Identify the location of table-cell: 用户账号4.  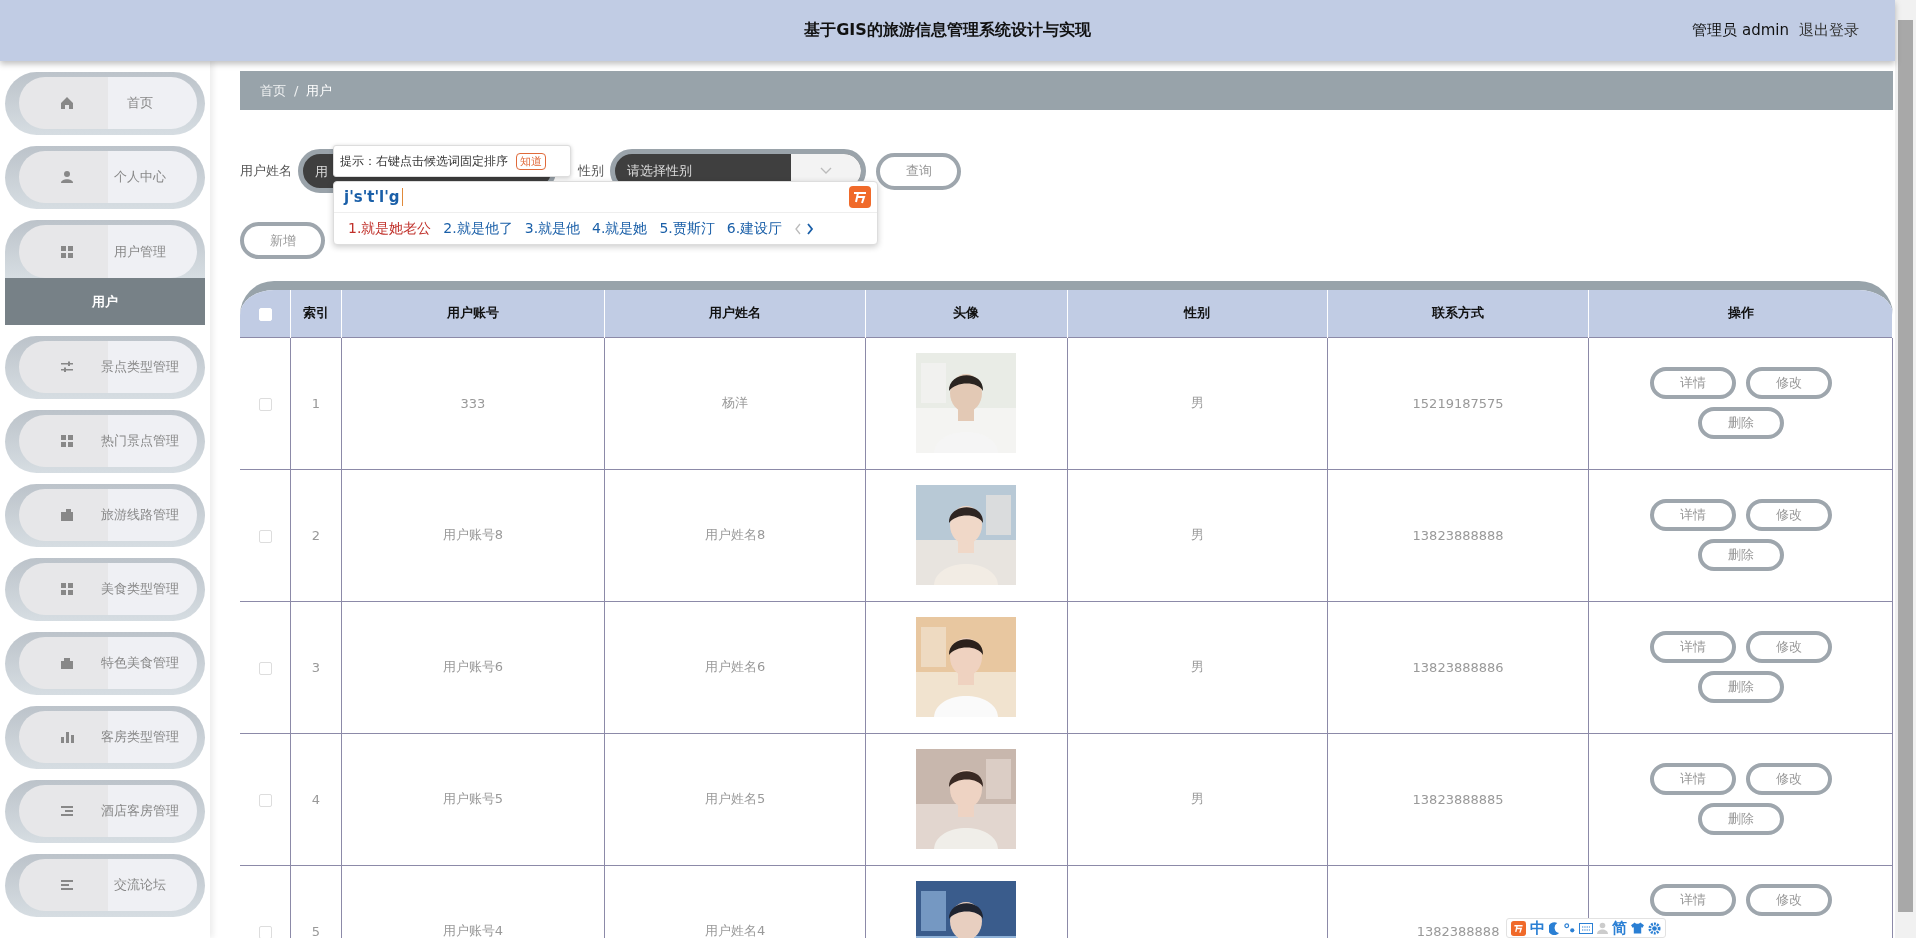
(472, 930).